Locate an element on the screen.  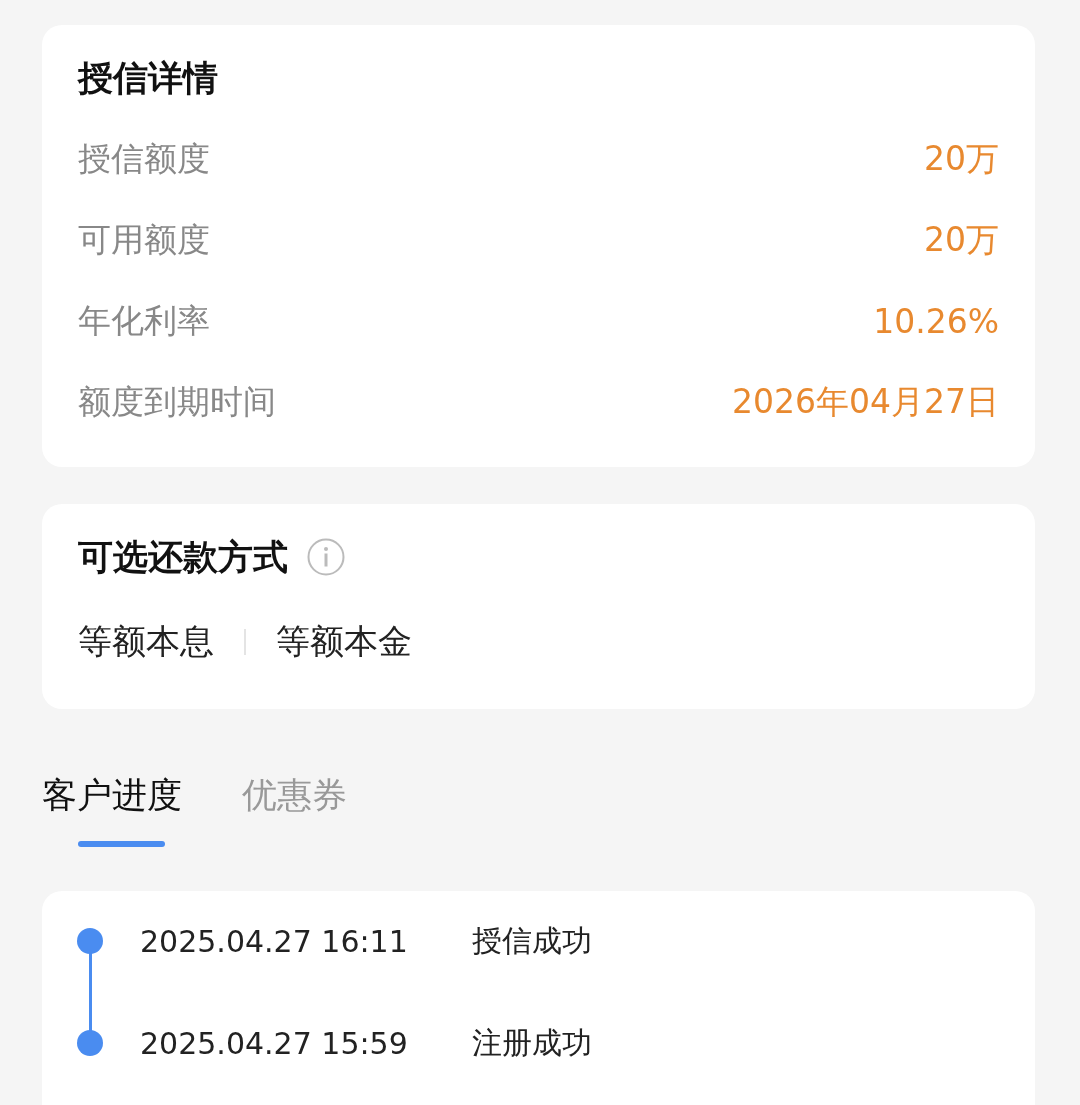
repayment-option: 等额本金 is located at coordinates (344, 642).